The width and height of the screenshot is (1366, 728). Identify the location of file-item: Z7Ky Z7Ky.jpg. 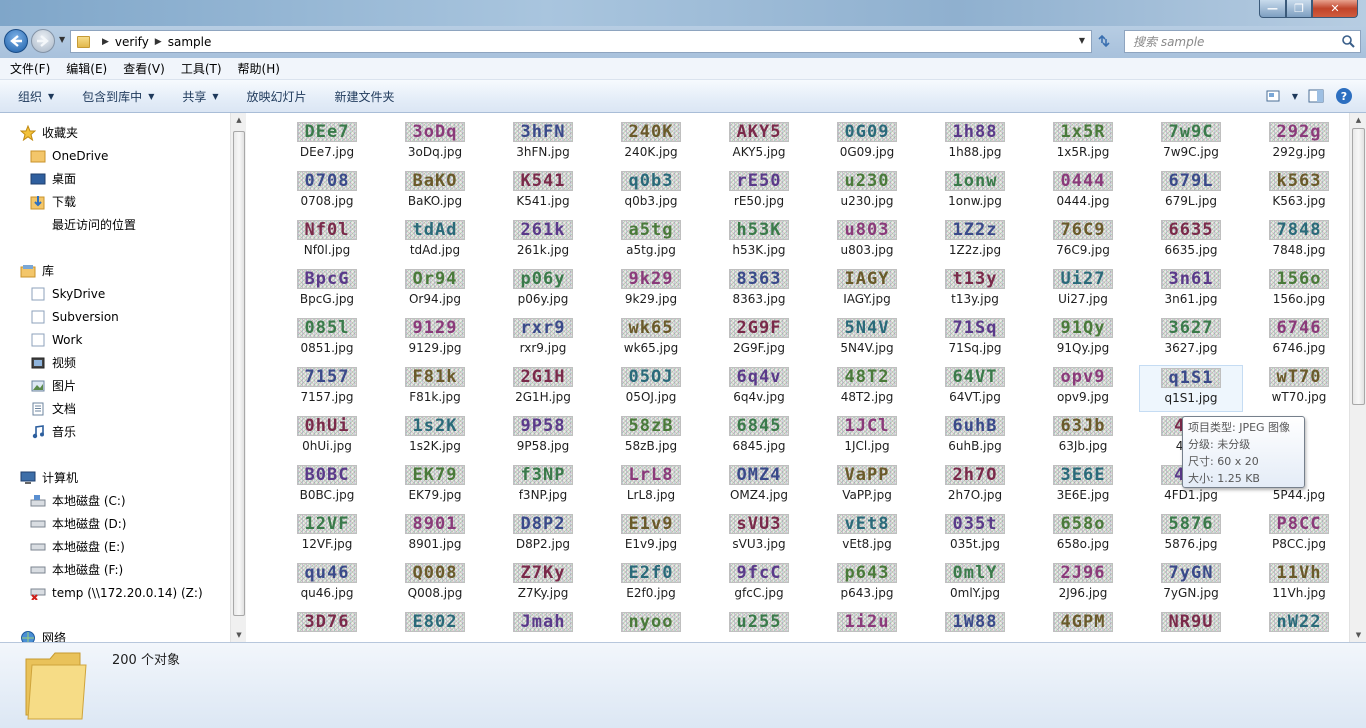
(543, 584).